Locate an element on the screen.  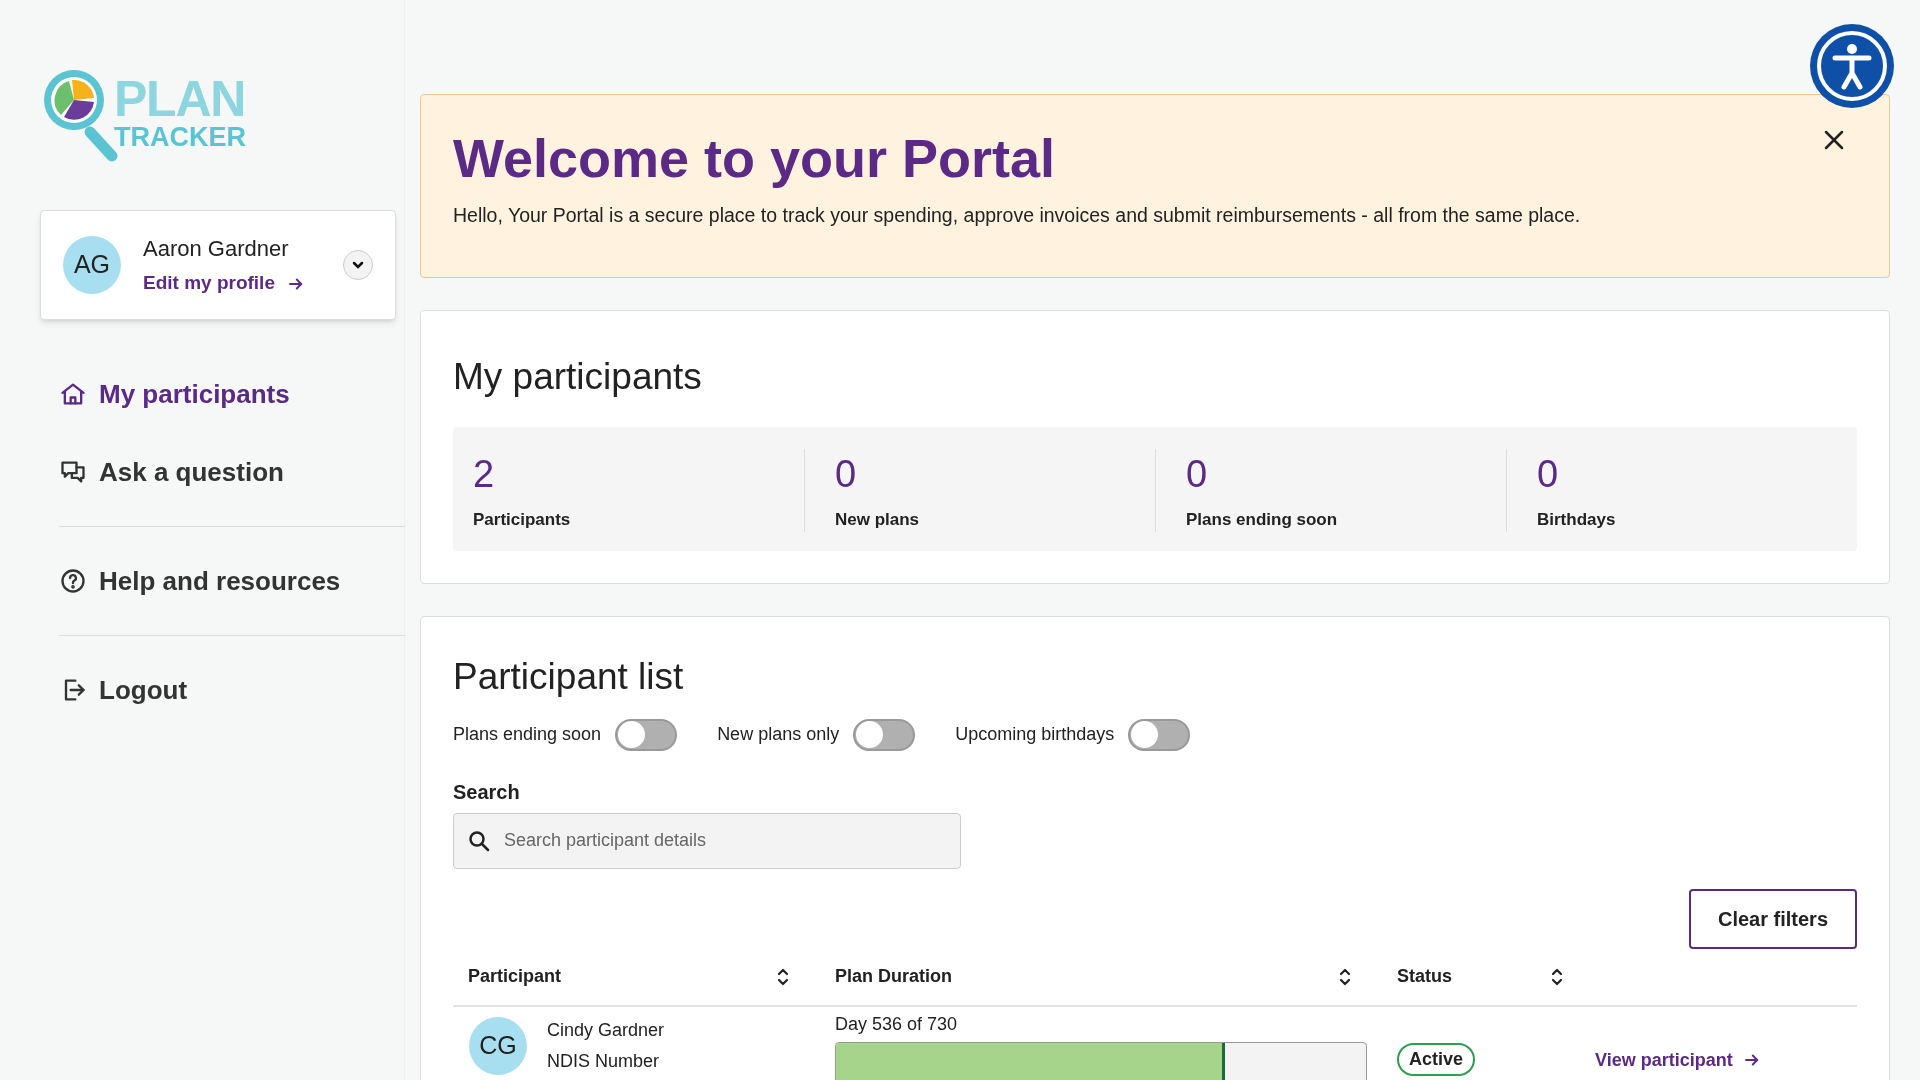
column-header: Status is located at coordinates (1424, 976).